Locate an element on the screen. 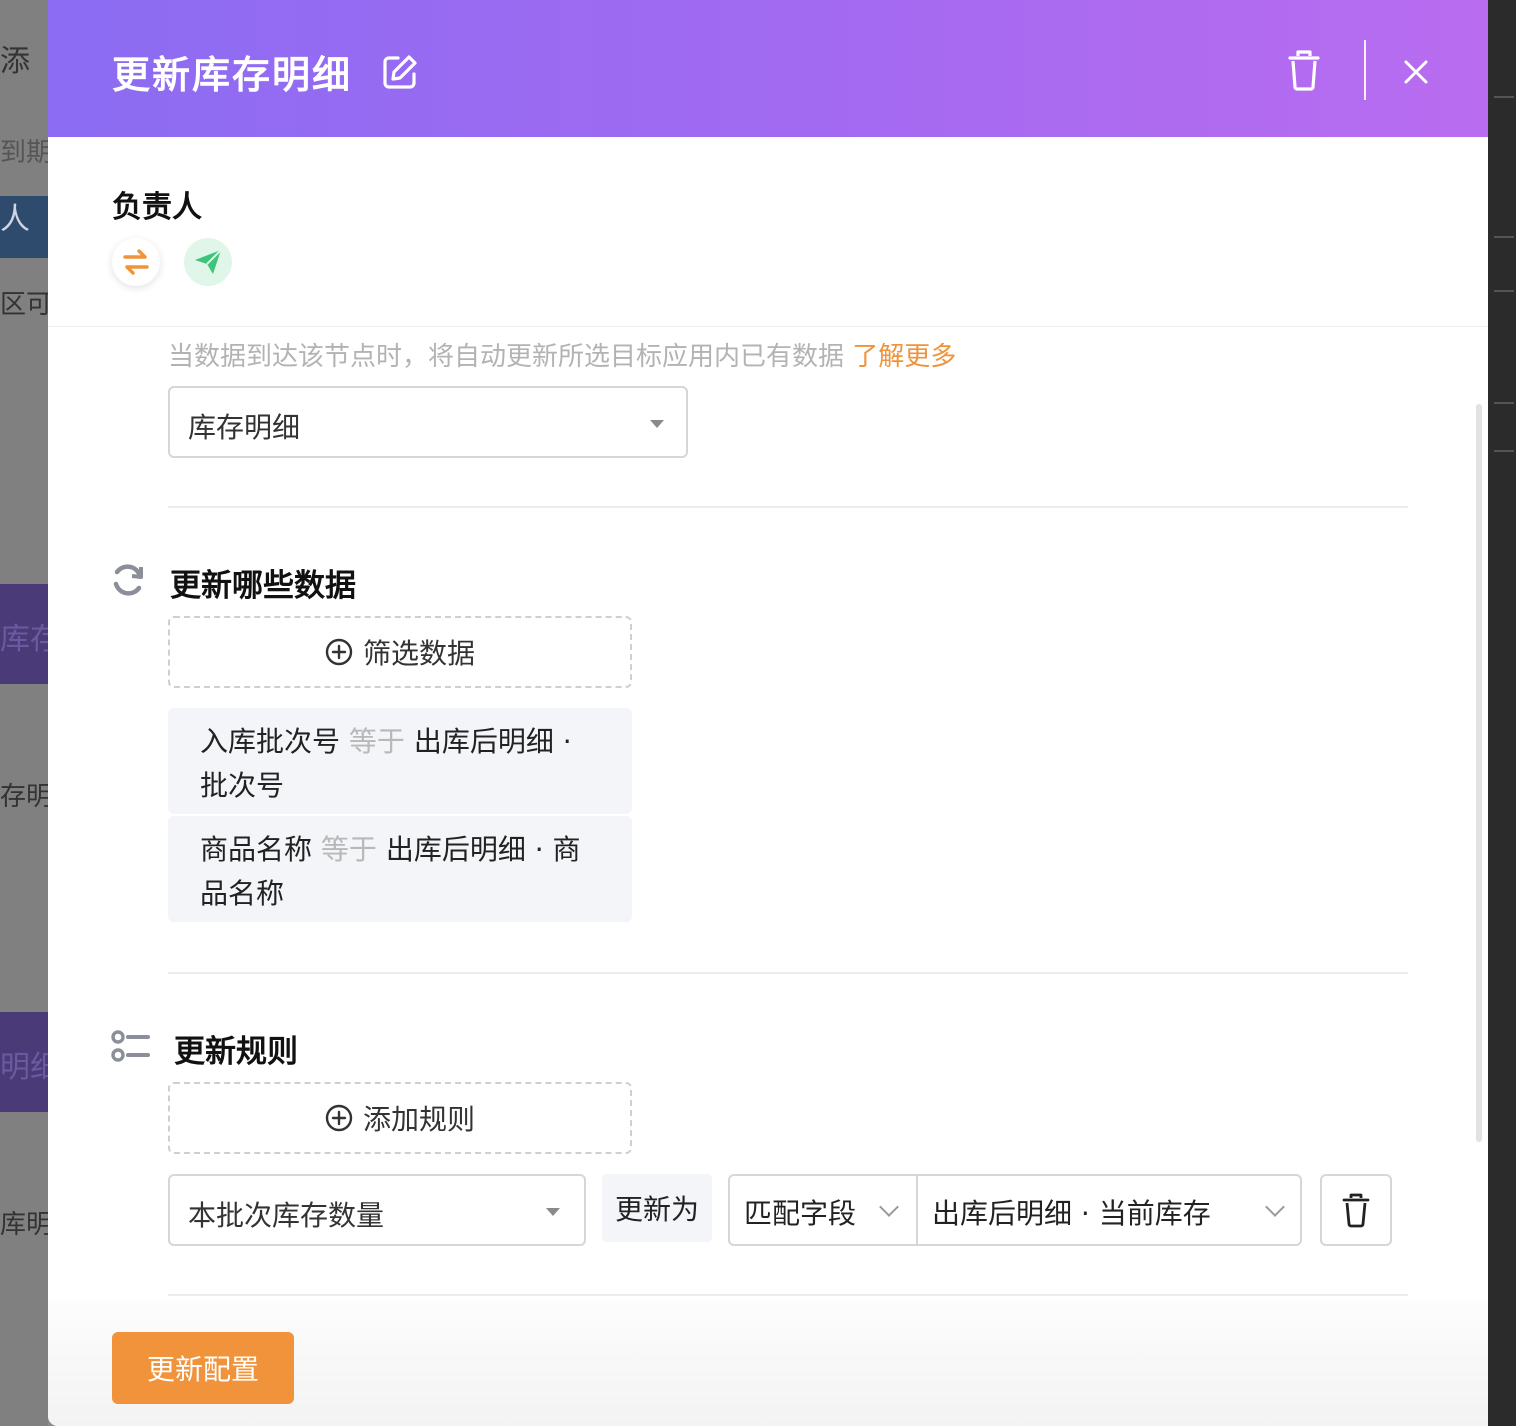 This screenshot has width=1516, height=1426. condition-field: 入库批次号 is located at coordinates (270, 741).